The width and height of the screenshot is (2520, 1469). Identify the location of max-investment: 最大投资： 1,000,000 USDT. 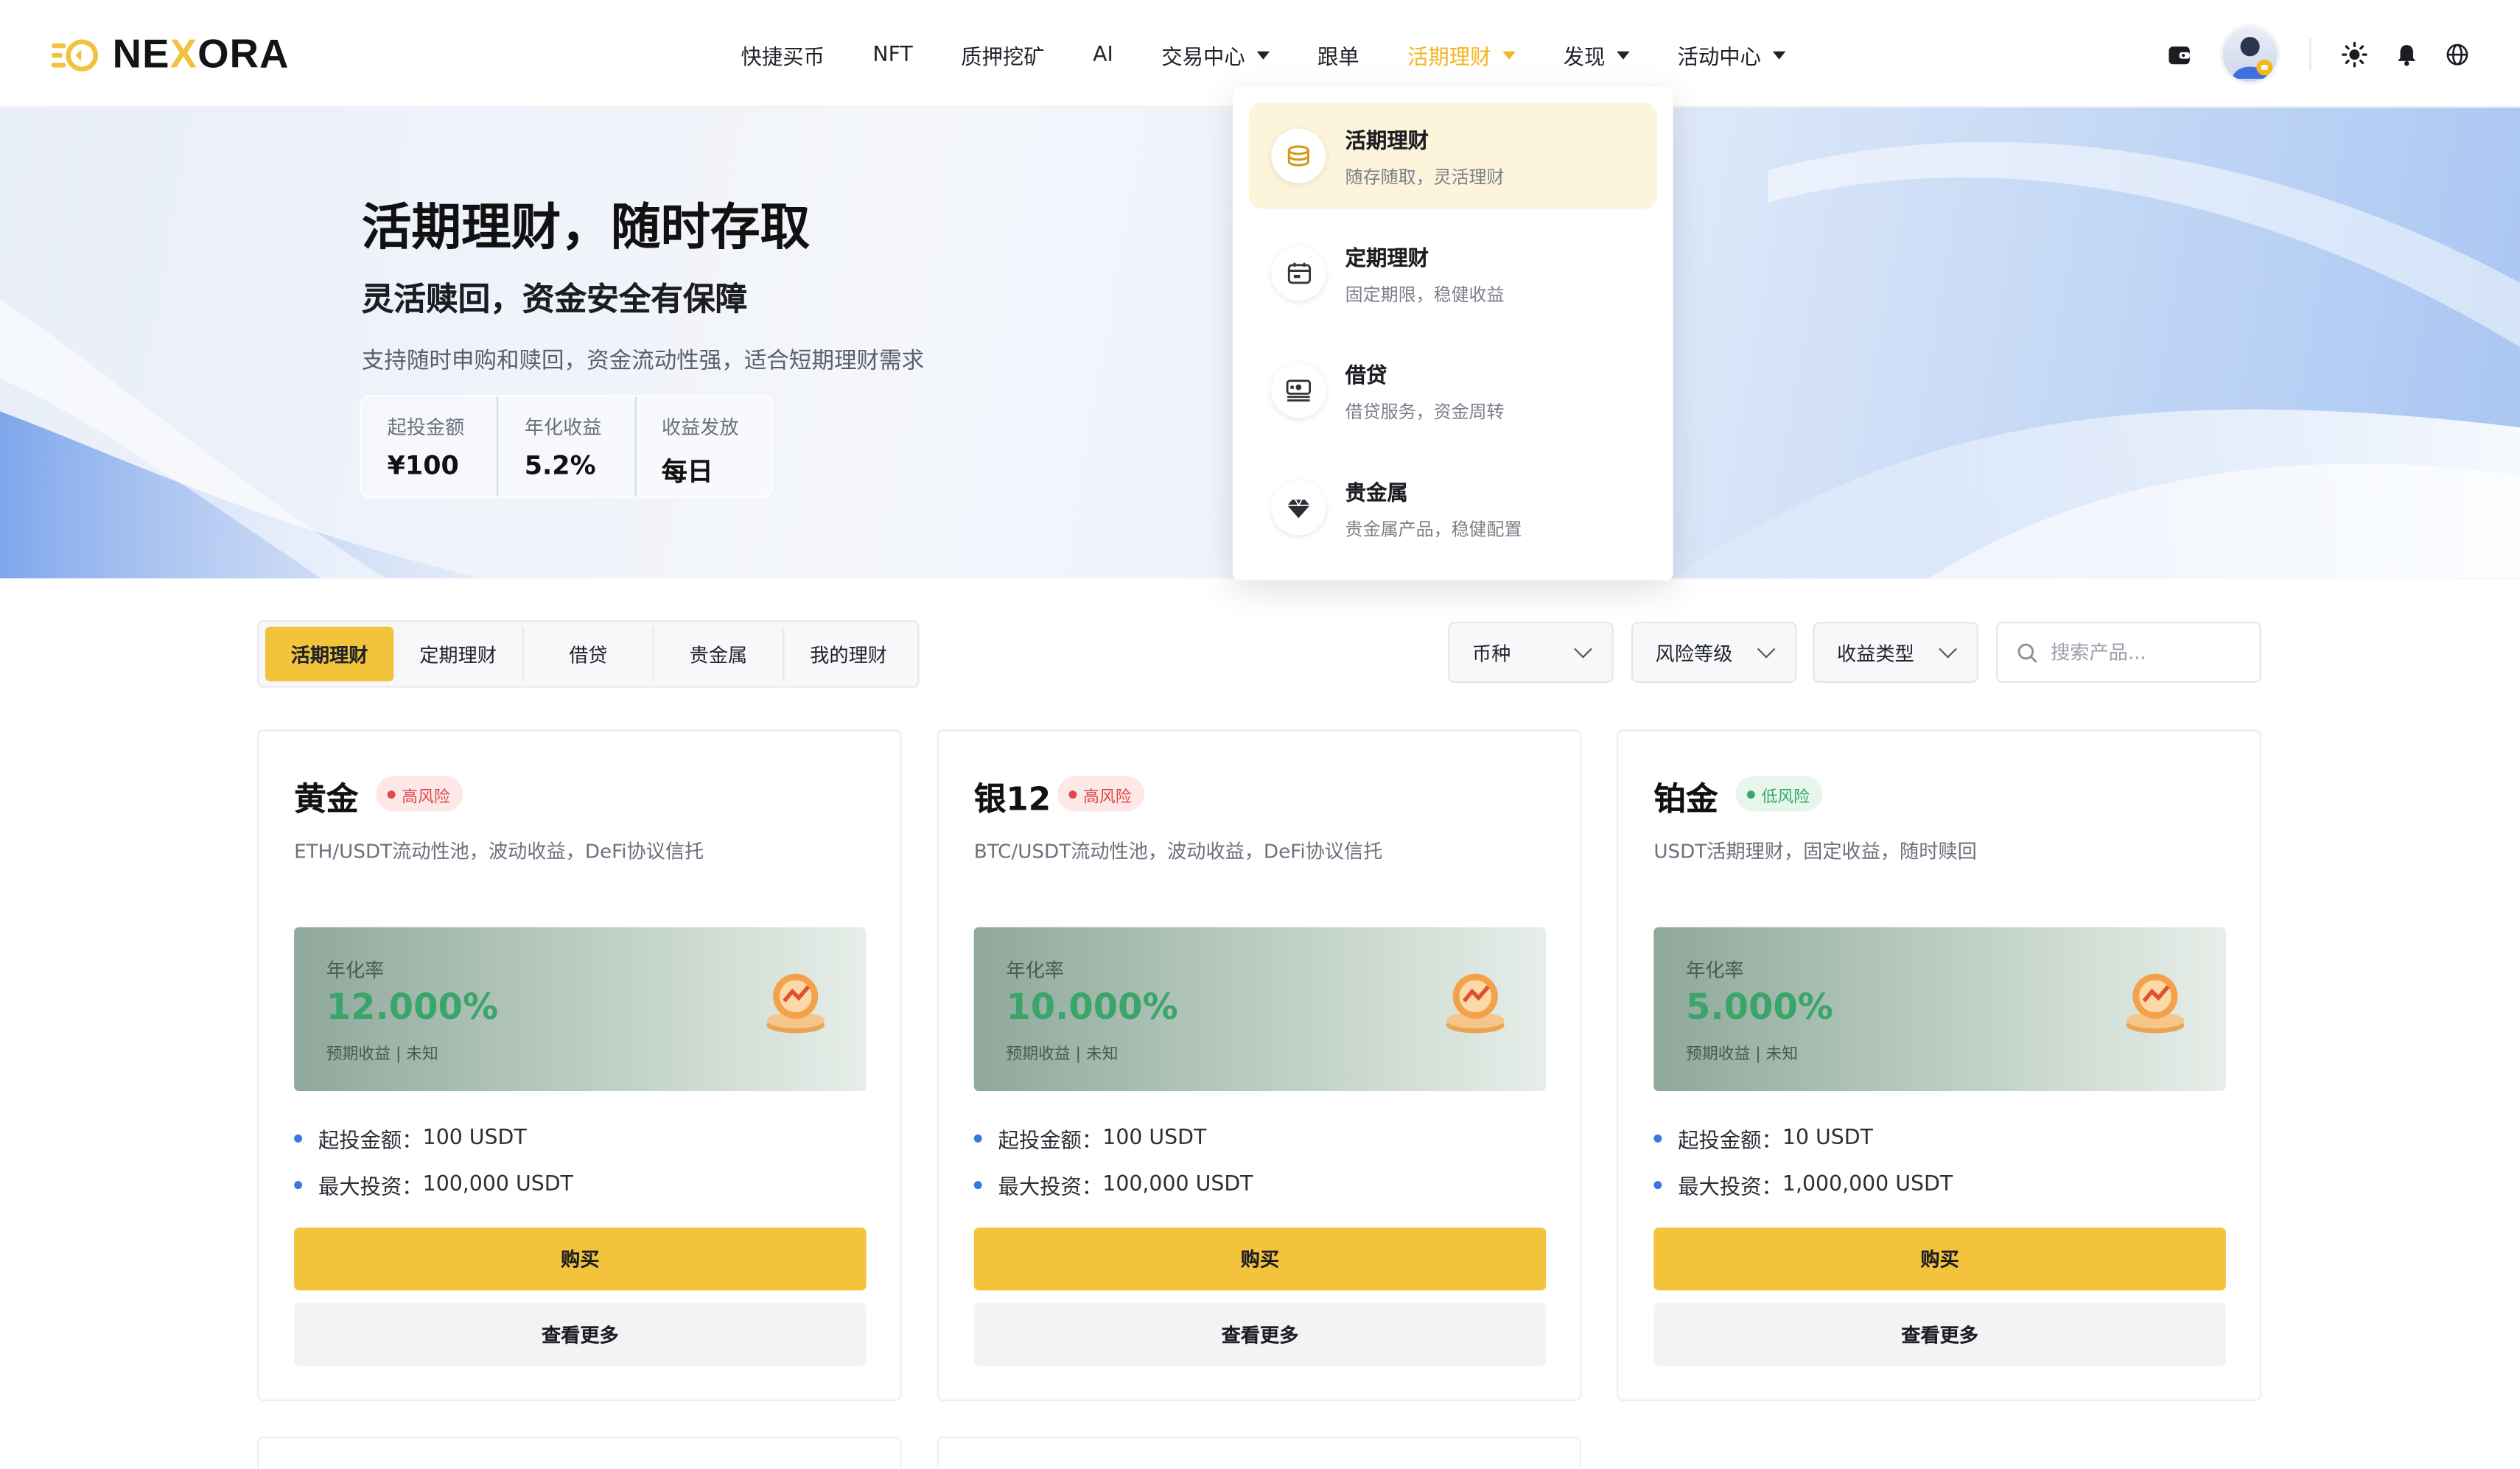
(1803, 1185).